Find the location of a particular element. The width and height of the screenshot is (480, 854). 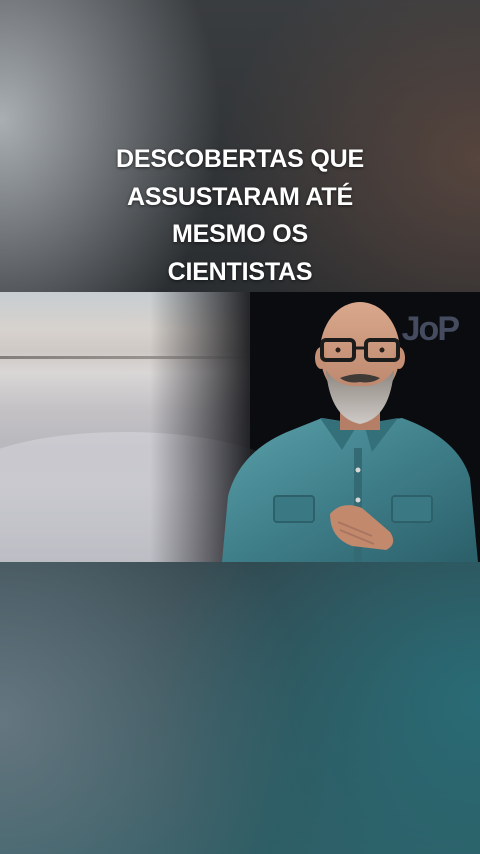

title-line: DESCOBERTAS QUE is located at coordinates (240, 159).